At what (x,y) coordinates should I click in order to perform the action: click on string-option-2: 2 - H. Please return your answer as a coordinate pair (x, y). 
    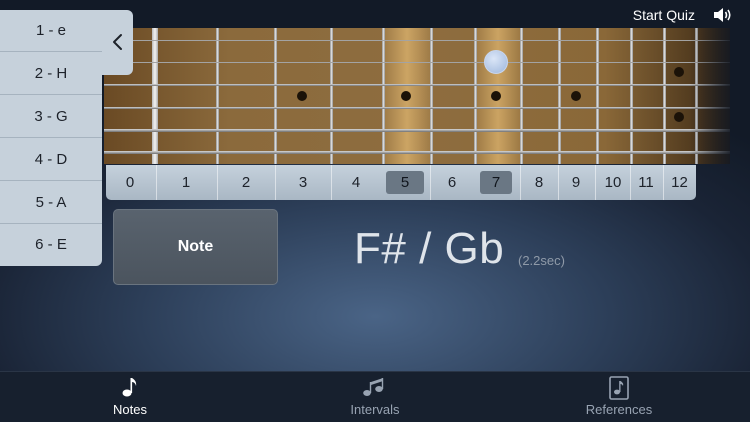
    Looking at the image, I should click on (51, 74).